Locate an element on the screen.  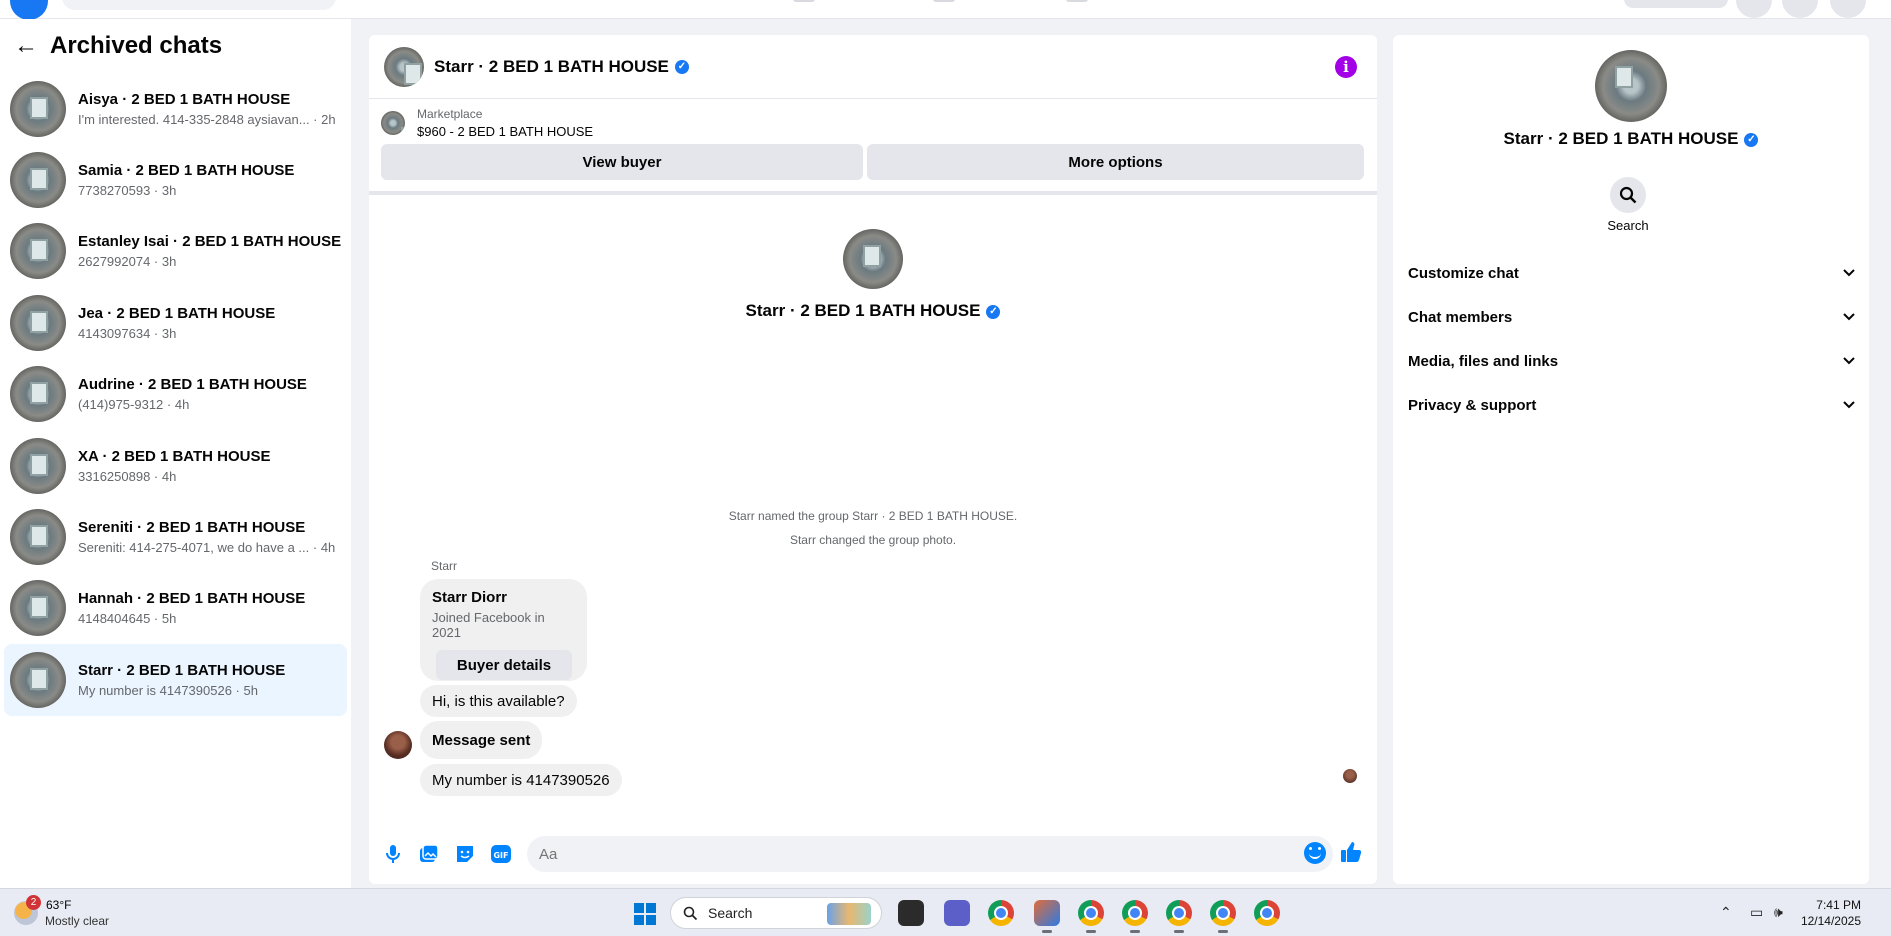
section-media-files-links: Media, files and links is located at coordinates (1632, 361).